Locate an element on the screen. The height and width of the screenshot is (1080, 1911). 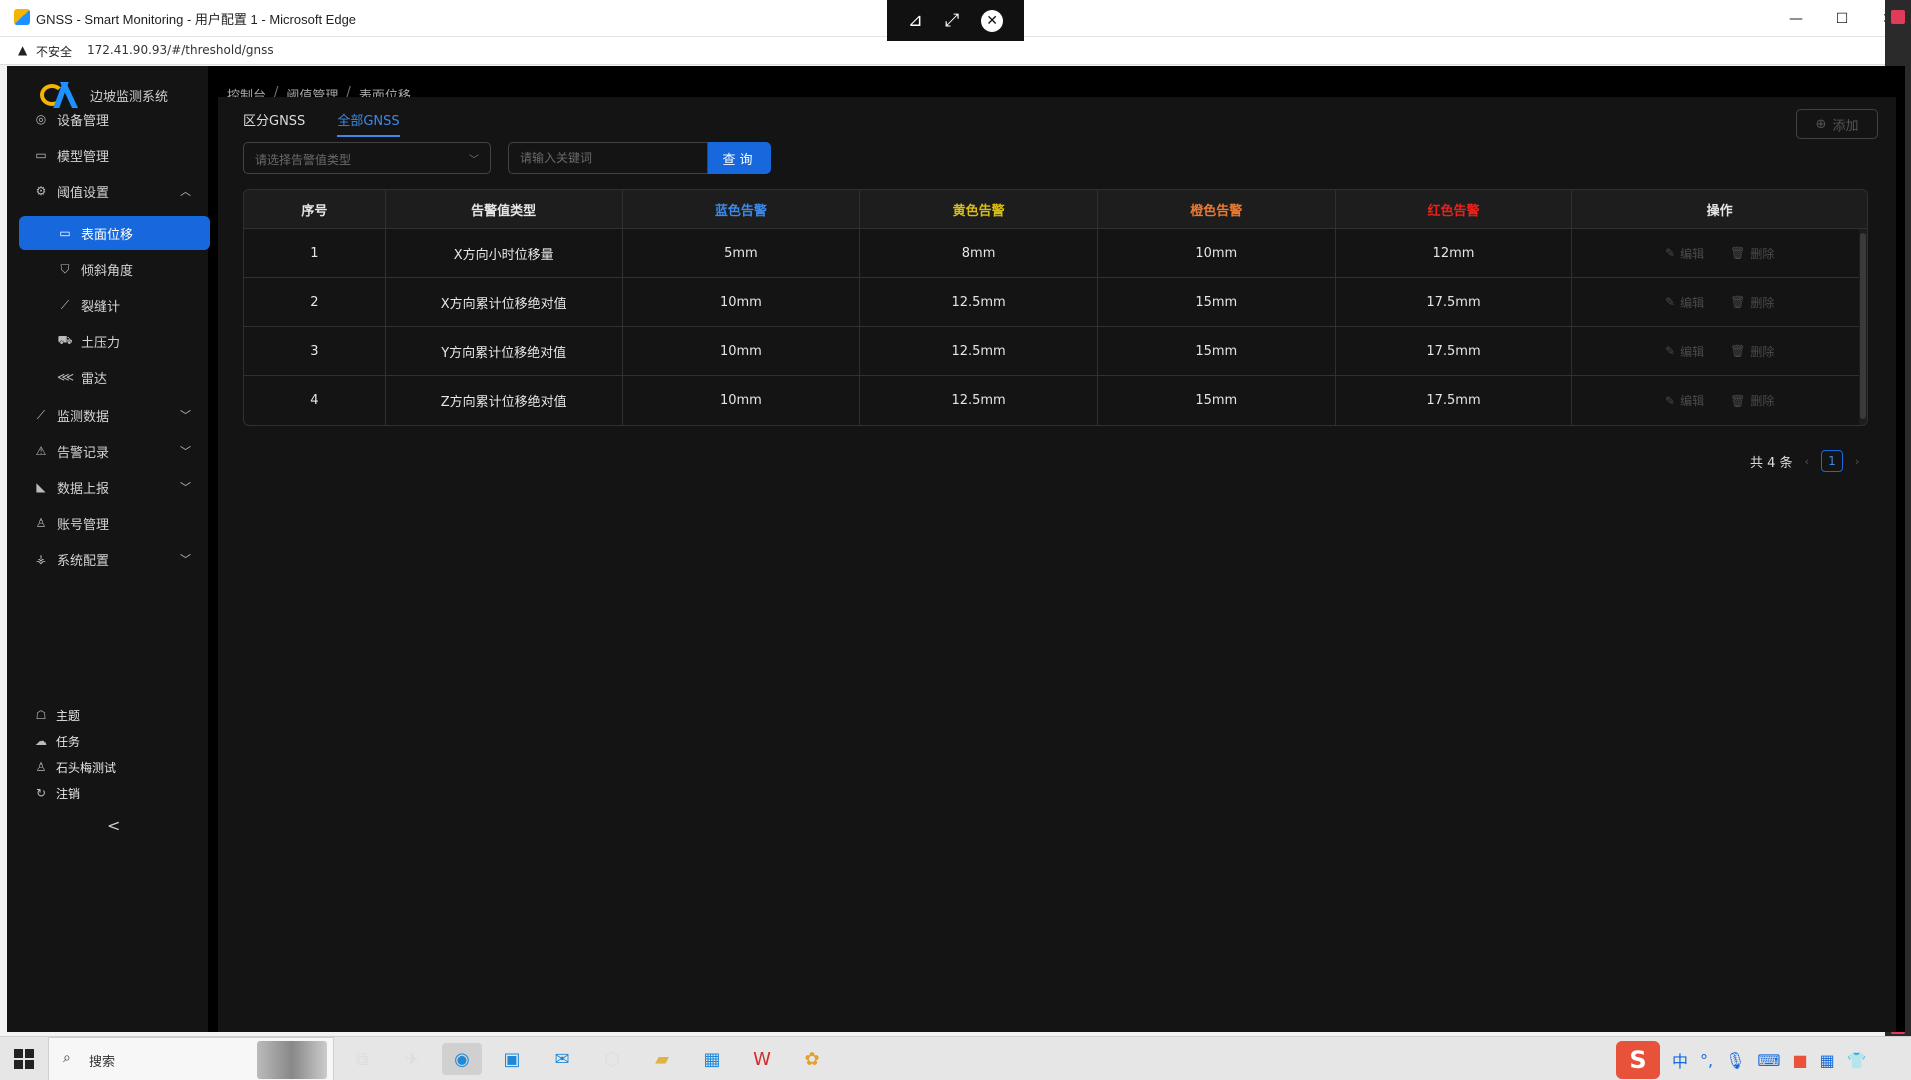
cell-yellow: 12.5mm is located at coordinates (979, 302).